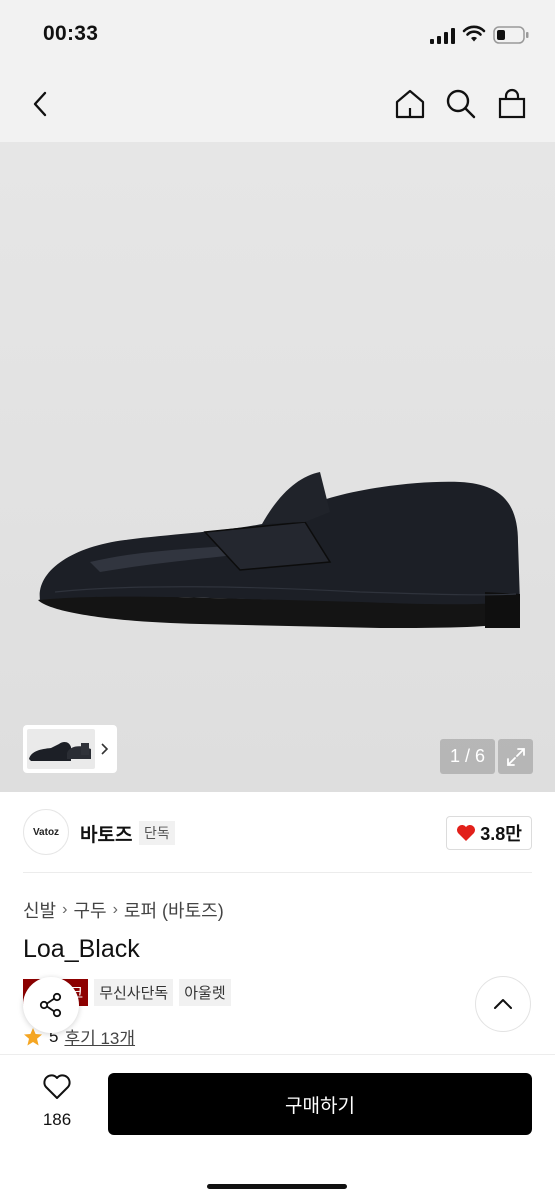 This screenshot has width=555, height=1200. Describe the element at coordinates (279, 550) in the screenshot. I see `product-photo-loafer` at that location.